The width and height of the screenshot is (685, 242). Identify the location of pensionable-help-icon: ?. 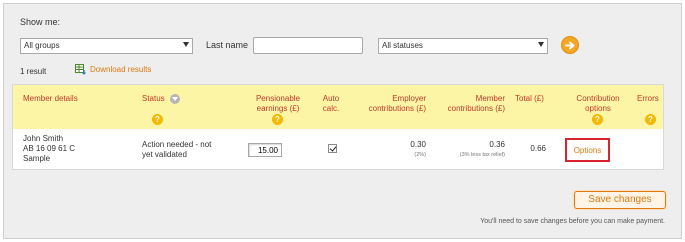
(277, 119).